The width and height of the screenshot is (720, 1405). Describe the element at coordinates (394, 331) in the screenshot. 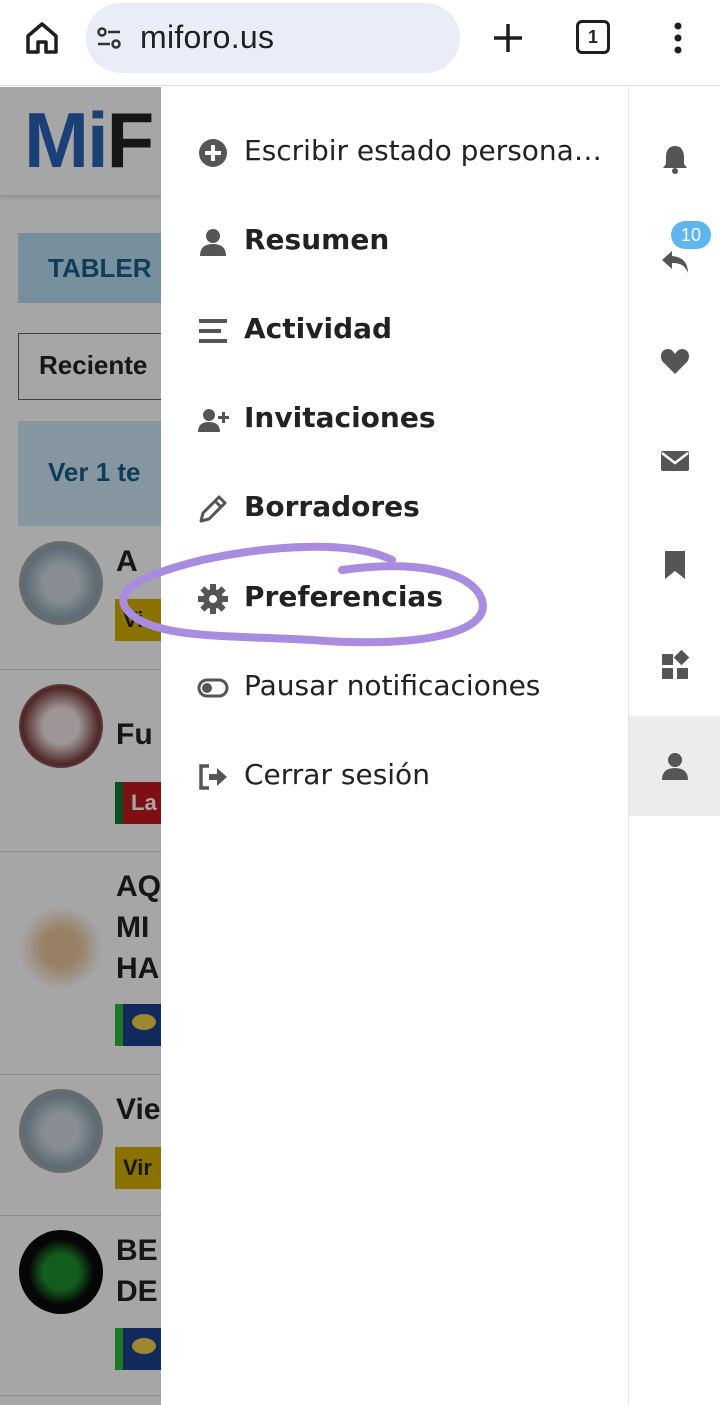

I see `menu-item-actividad: Actividad` at that location.